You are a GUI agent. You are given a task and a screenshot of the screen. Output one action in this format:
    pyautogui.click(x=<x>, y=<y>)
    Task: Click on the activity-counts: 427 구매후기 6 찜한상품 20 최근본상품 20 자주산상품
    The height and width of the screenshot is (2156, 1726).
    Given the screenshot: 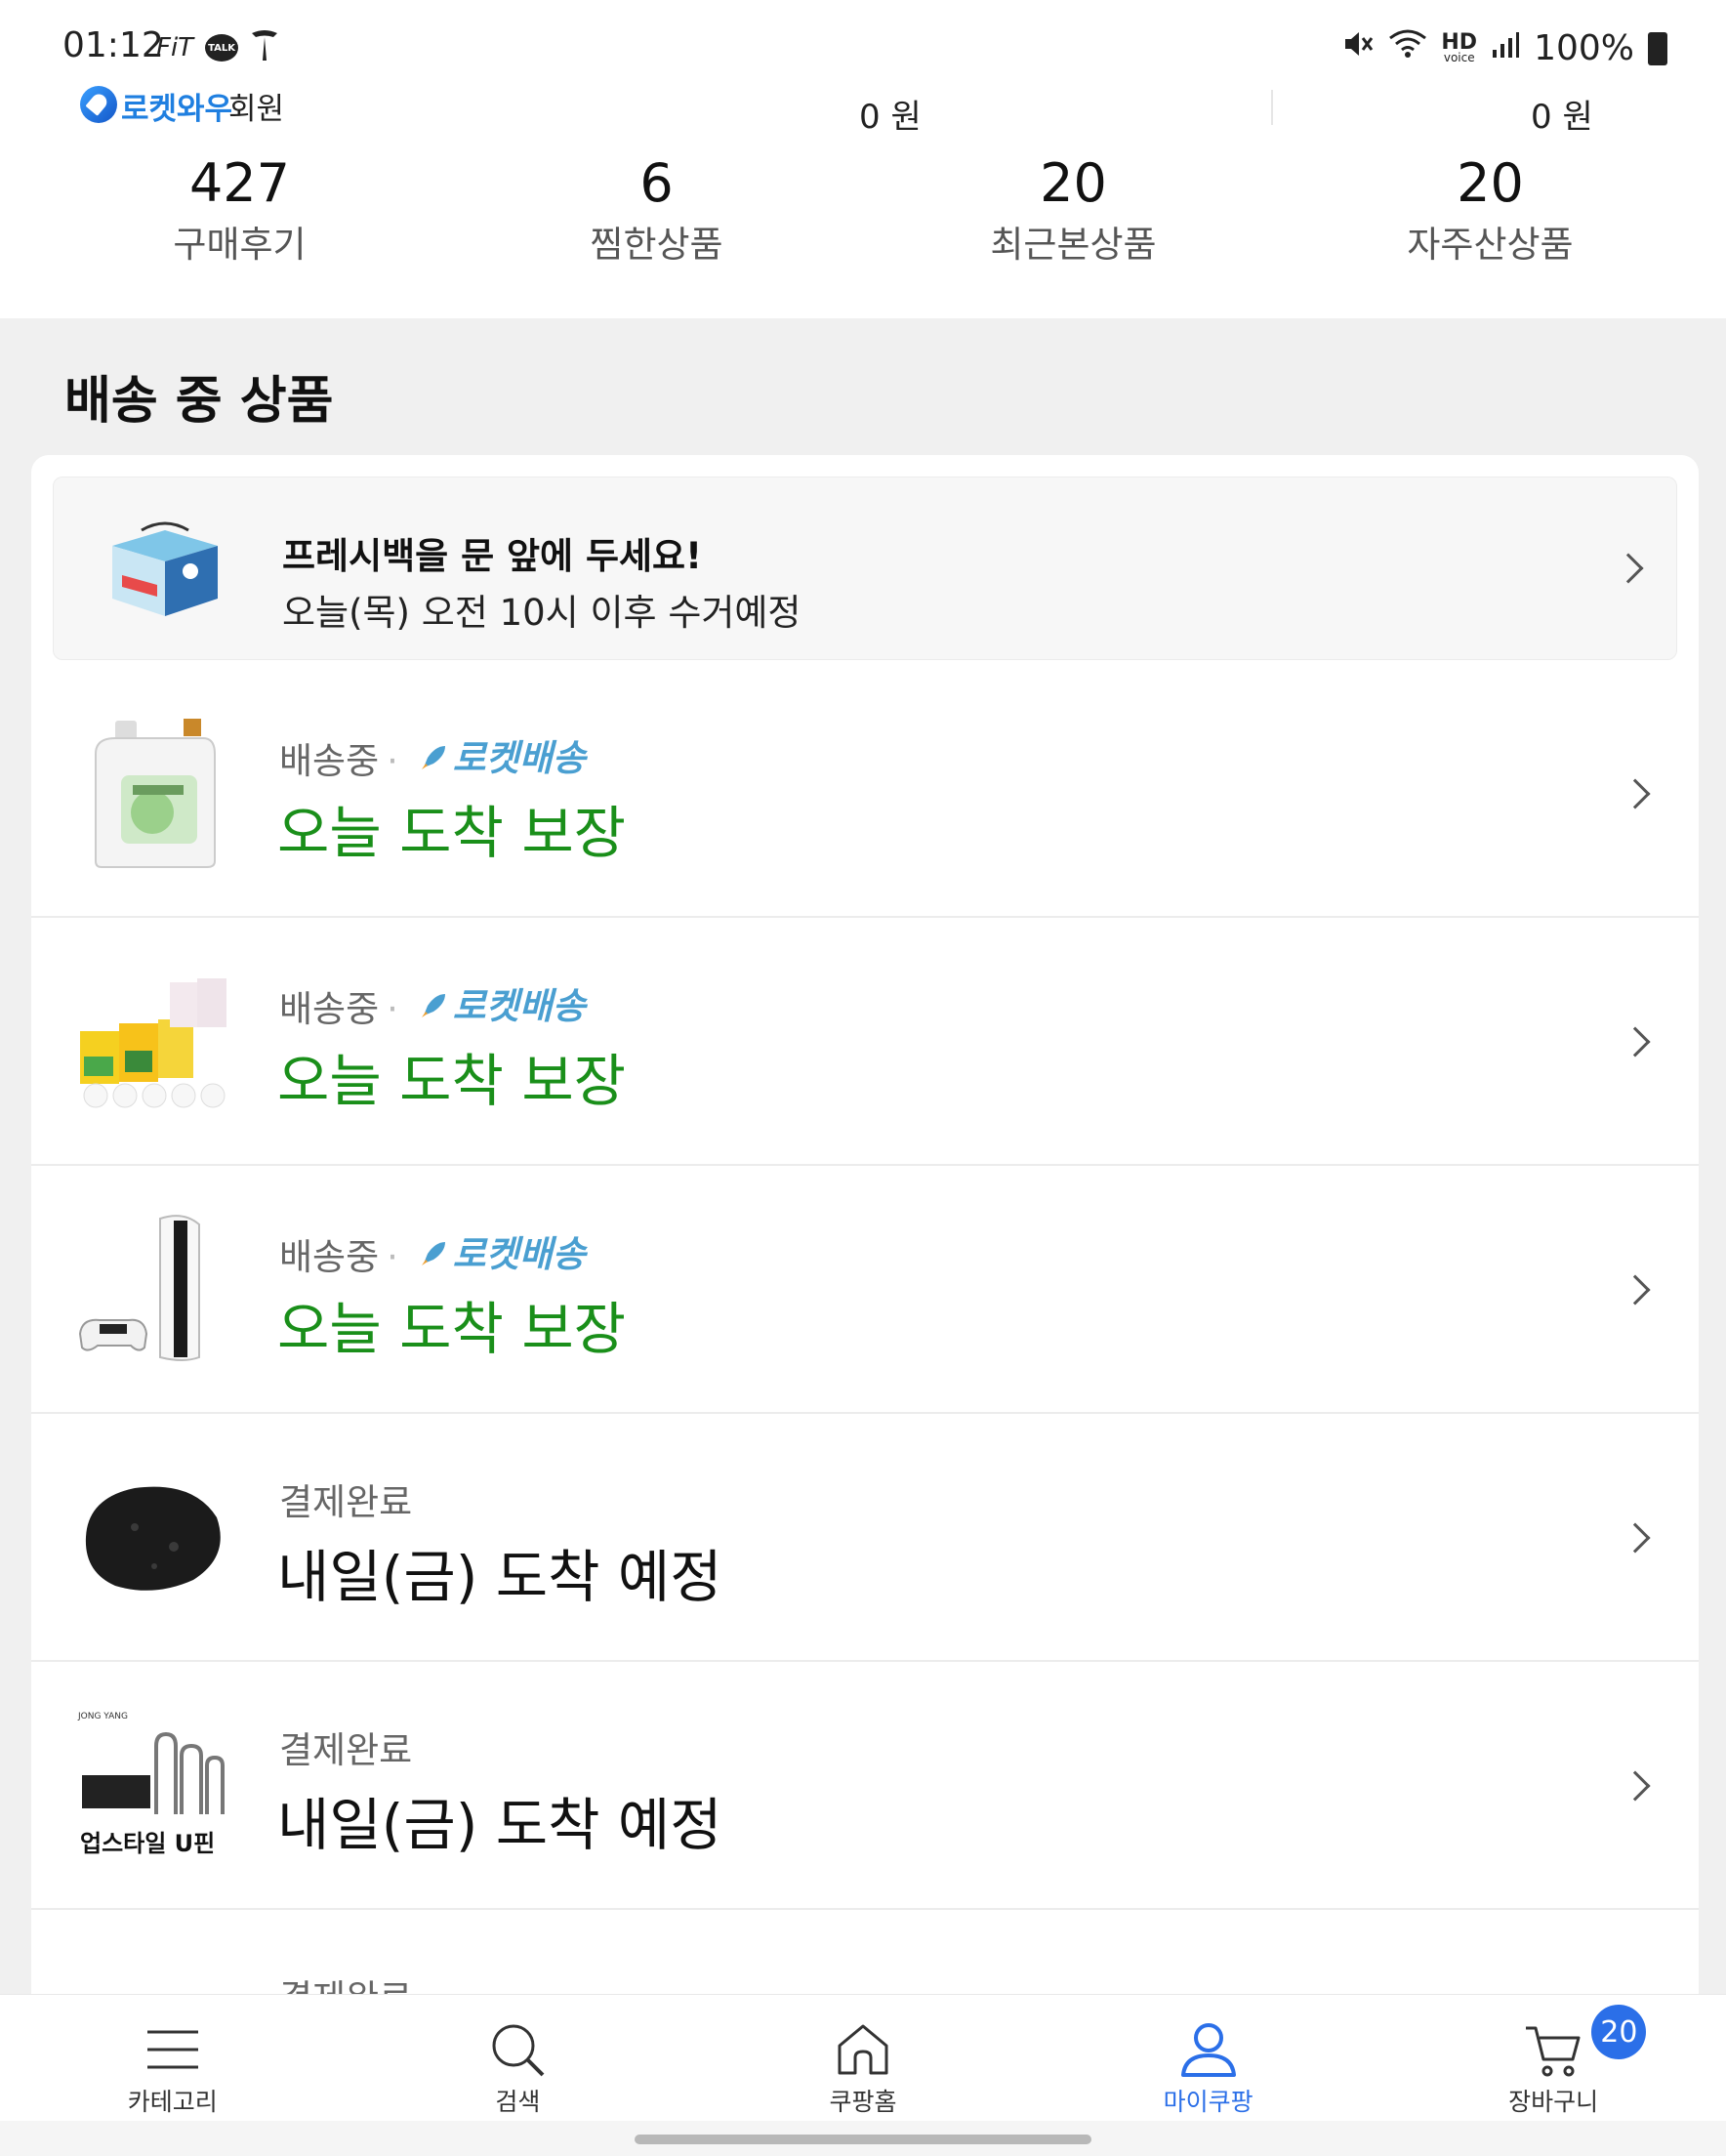 What is the action you would take?
    pyautogui.click(x=863, y=210)
    